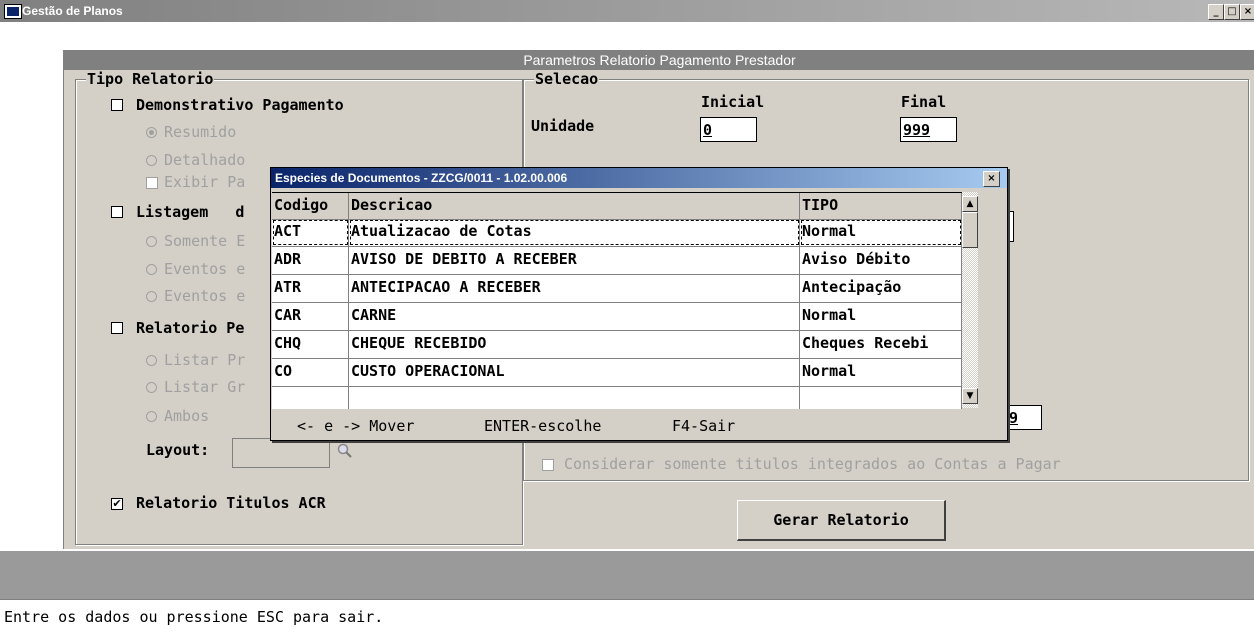 Image resolution: width=1254 pixels, height=634 pixels. Describe the element at coordinates (574, 372) in the screenshot. I see `cell-descricao: CUSTO OPERACIONAL` at that location.